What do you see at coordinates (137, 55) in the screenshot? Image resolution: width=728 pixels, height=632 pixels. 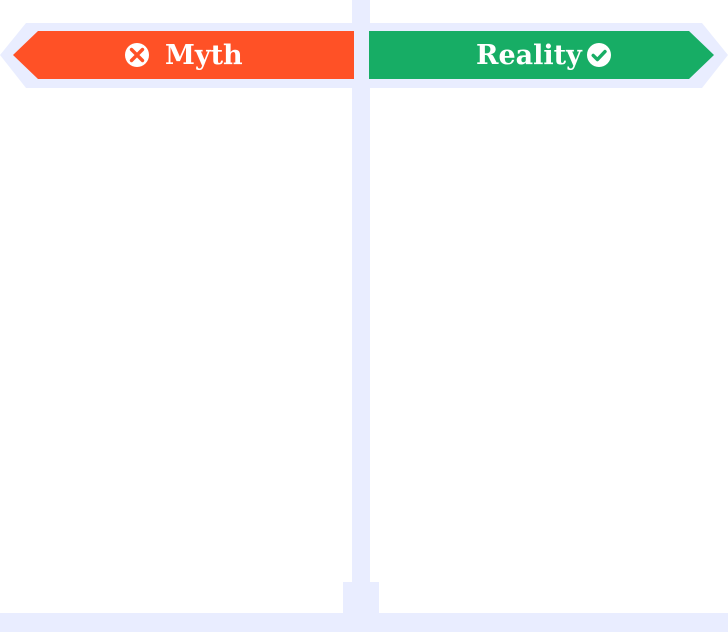 I see `x-circle-icon` at bounding box center [137, 55].